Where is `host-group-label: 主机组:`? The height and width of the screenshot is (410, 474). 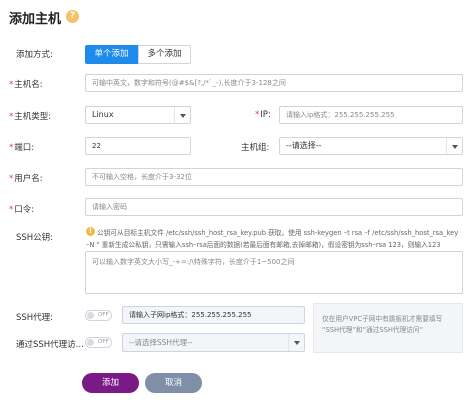
host-group-label: 主机组: is located at coordinates (255, 148).